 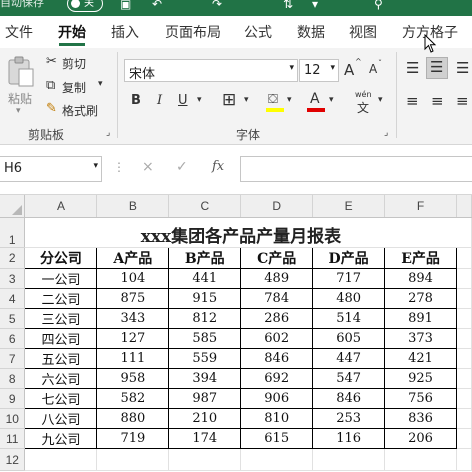 What do you see at coordinates (349, 278) in the screenshot?
I see `value-cell: 717` at bounding box center [349, 278].